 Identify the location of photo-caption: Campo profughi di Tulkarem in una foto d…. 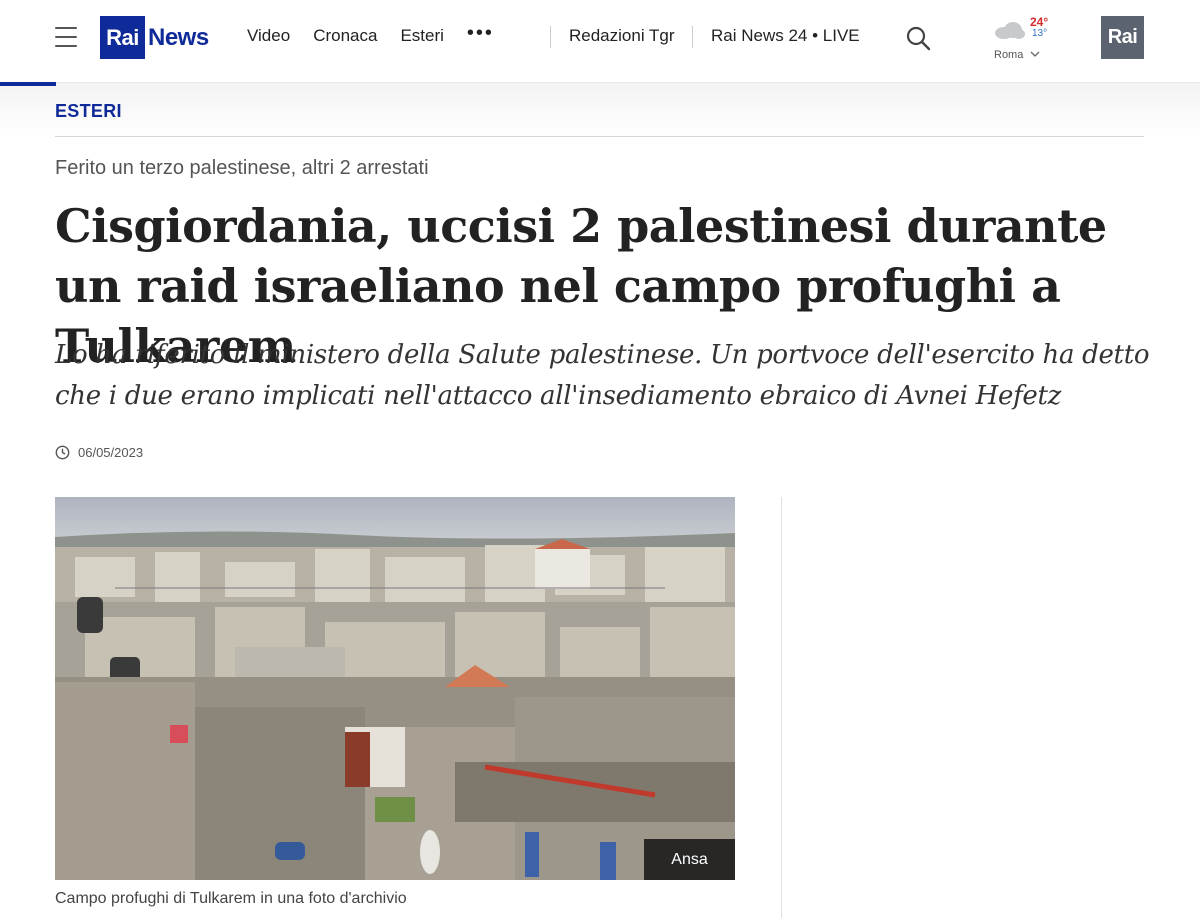
(231, 898).